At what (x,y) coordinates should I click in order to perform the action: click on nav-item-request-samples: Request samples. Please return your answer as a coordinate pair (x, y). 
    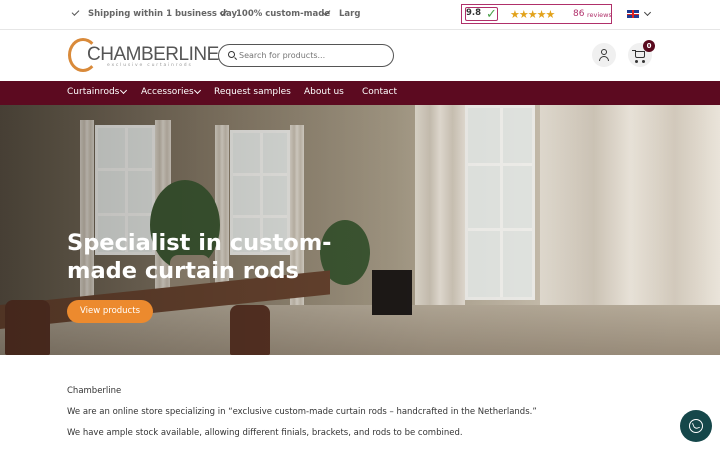
    Looking at the image, I should click on (252, 92).